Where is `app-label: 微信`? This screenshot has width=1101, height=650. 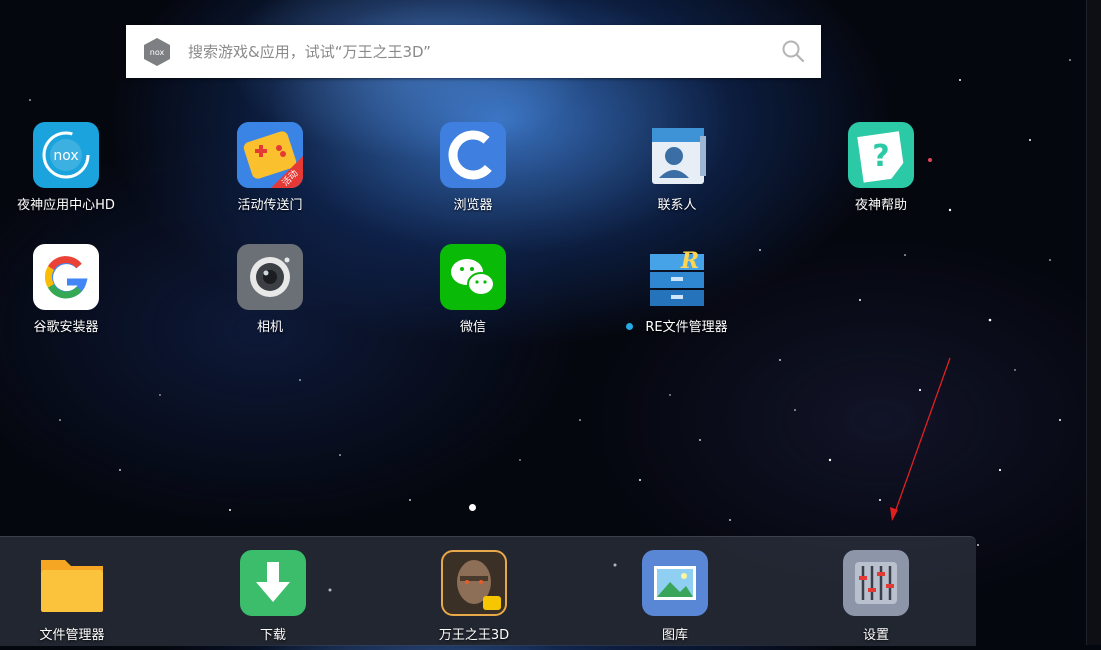 app-label: 微信 is located at coordinates (472, 327).